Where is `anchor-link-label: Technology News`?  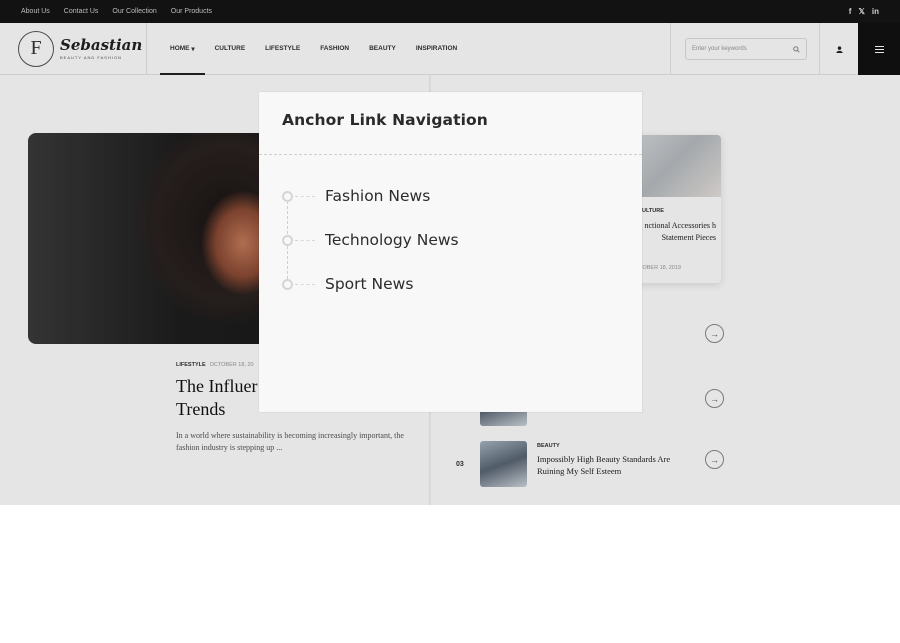 anchor-link-label: Technology News is located at coordinates (392, 240).